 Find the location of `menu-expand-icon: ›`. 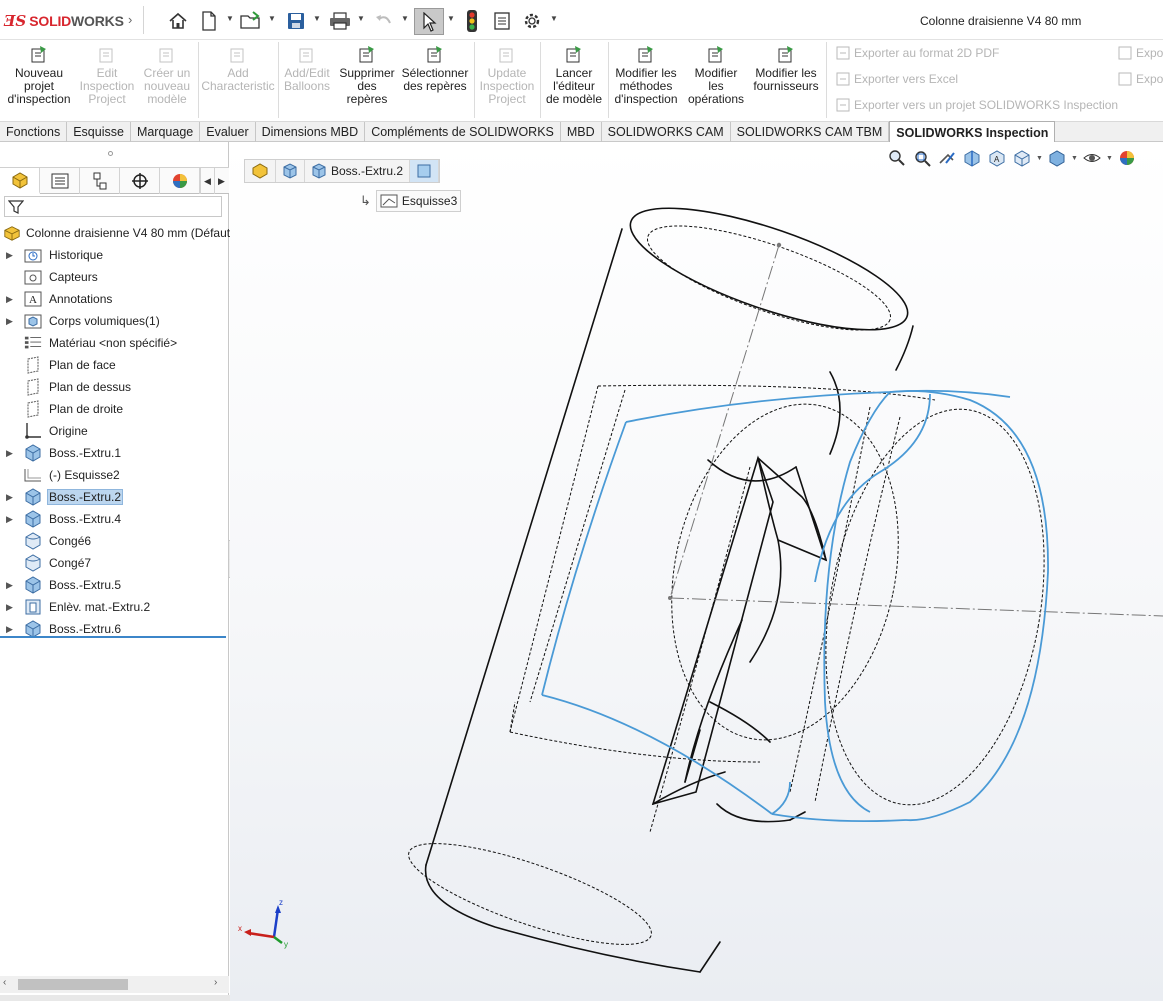

menu-expand-icon: › is located at coordinates (130, 19).